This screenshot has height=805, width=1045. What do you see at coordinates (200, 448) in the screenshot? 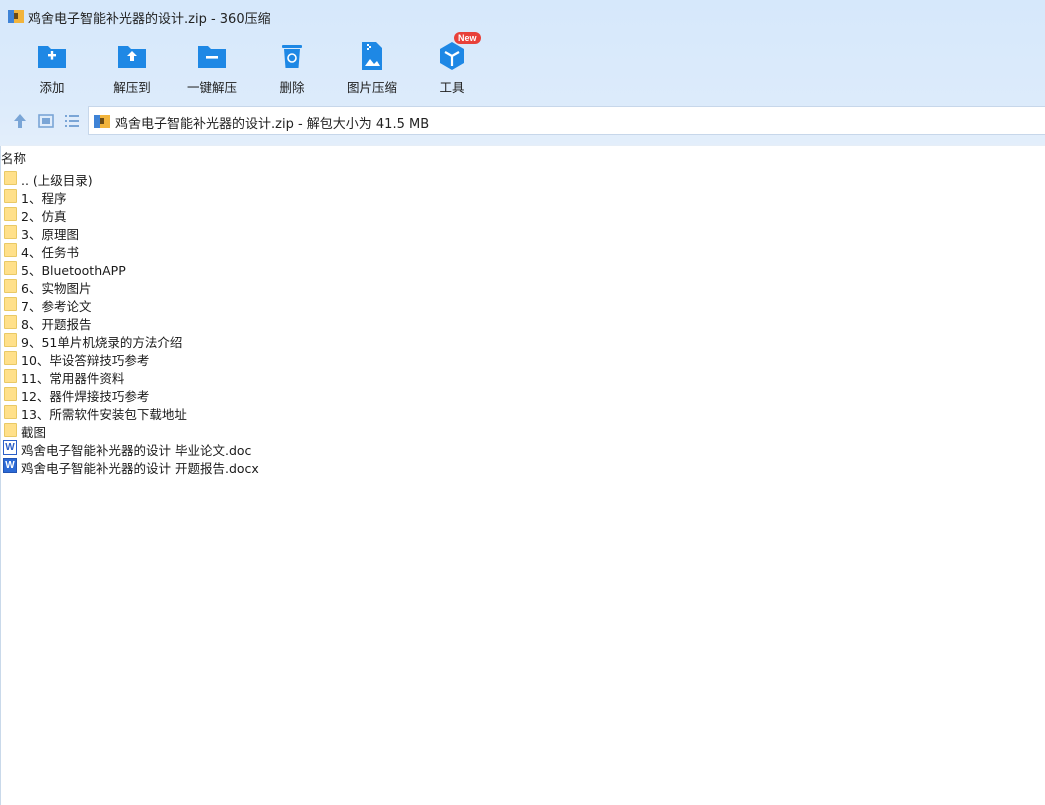
I see `file-row: W 鸡舍电子智能补光器的设计 毕业论文.doc` at bounding box center [200, 448].